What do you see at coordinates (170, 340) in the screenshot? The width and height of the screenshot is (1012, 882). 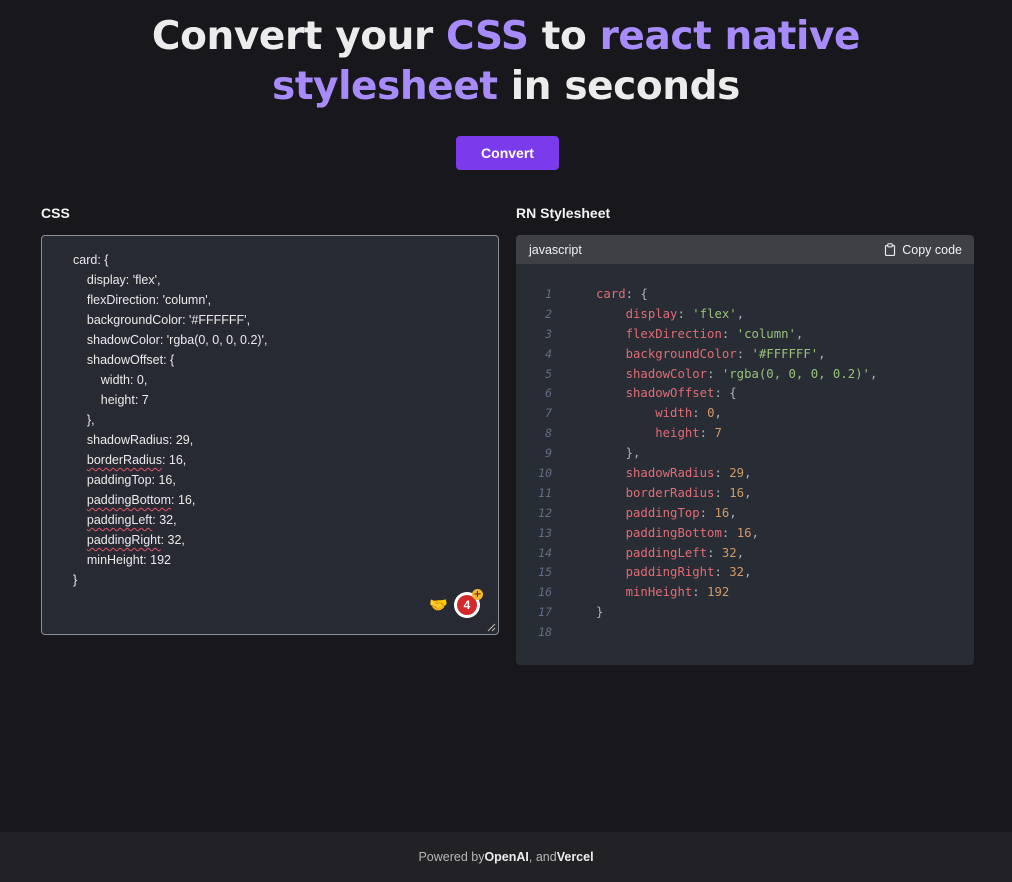 I see `css-line: shadowColor: 'rgba(0, 0, 0, 0.2)',` at bounding box center [170, 340].